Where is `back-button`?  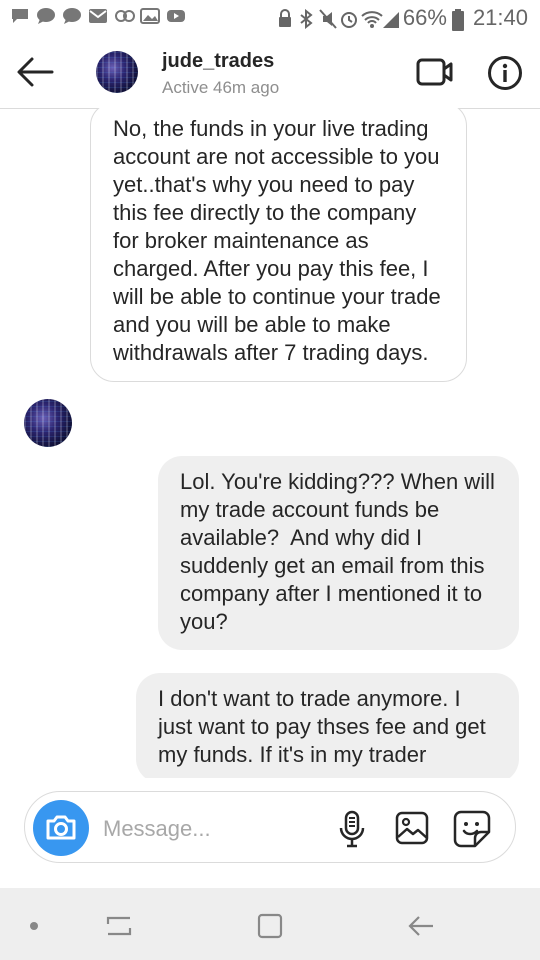 back-button is located at coordinates (35, 72).